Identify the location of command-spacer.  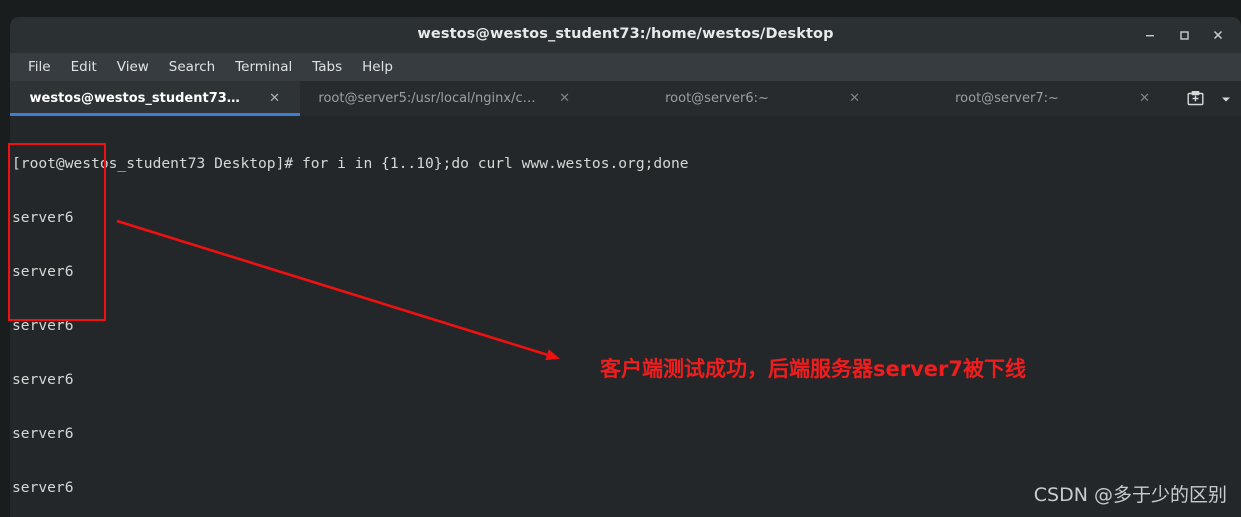
(297, 163).